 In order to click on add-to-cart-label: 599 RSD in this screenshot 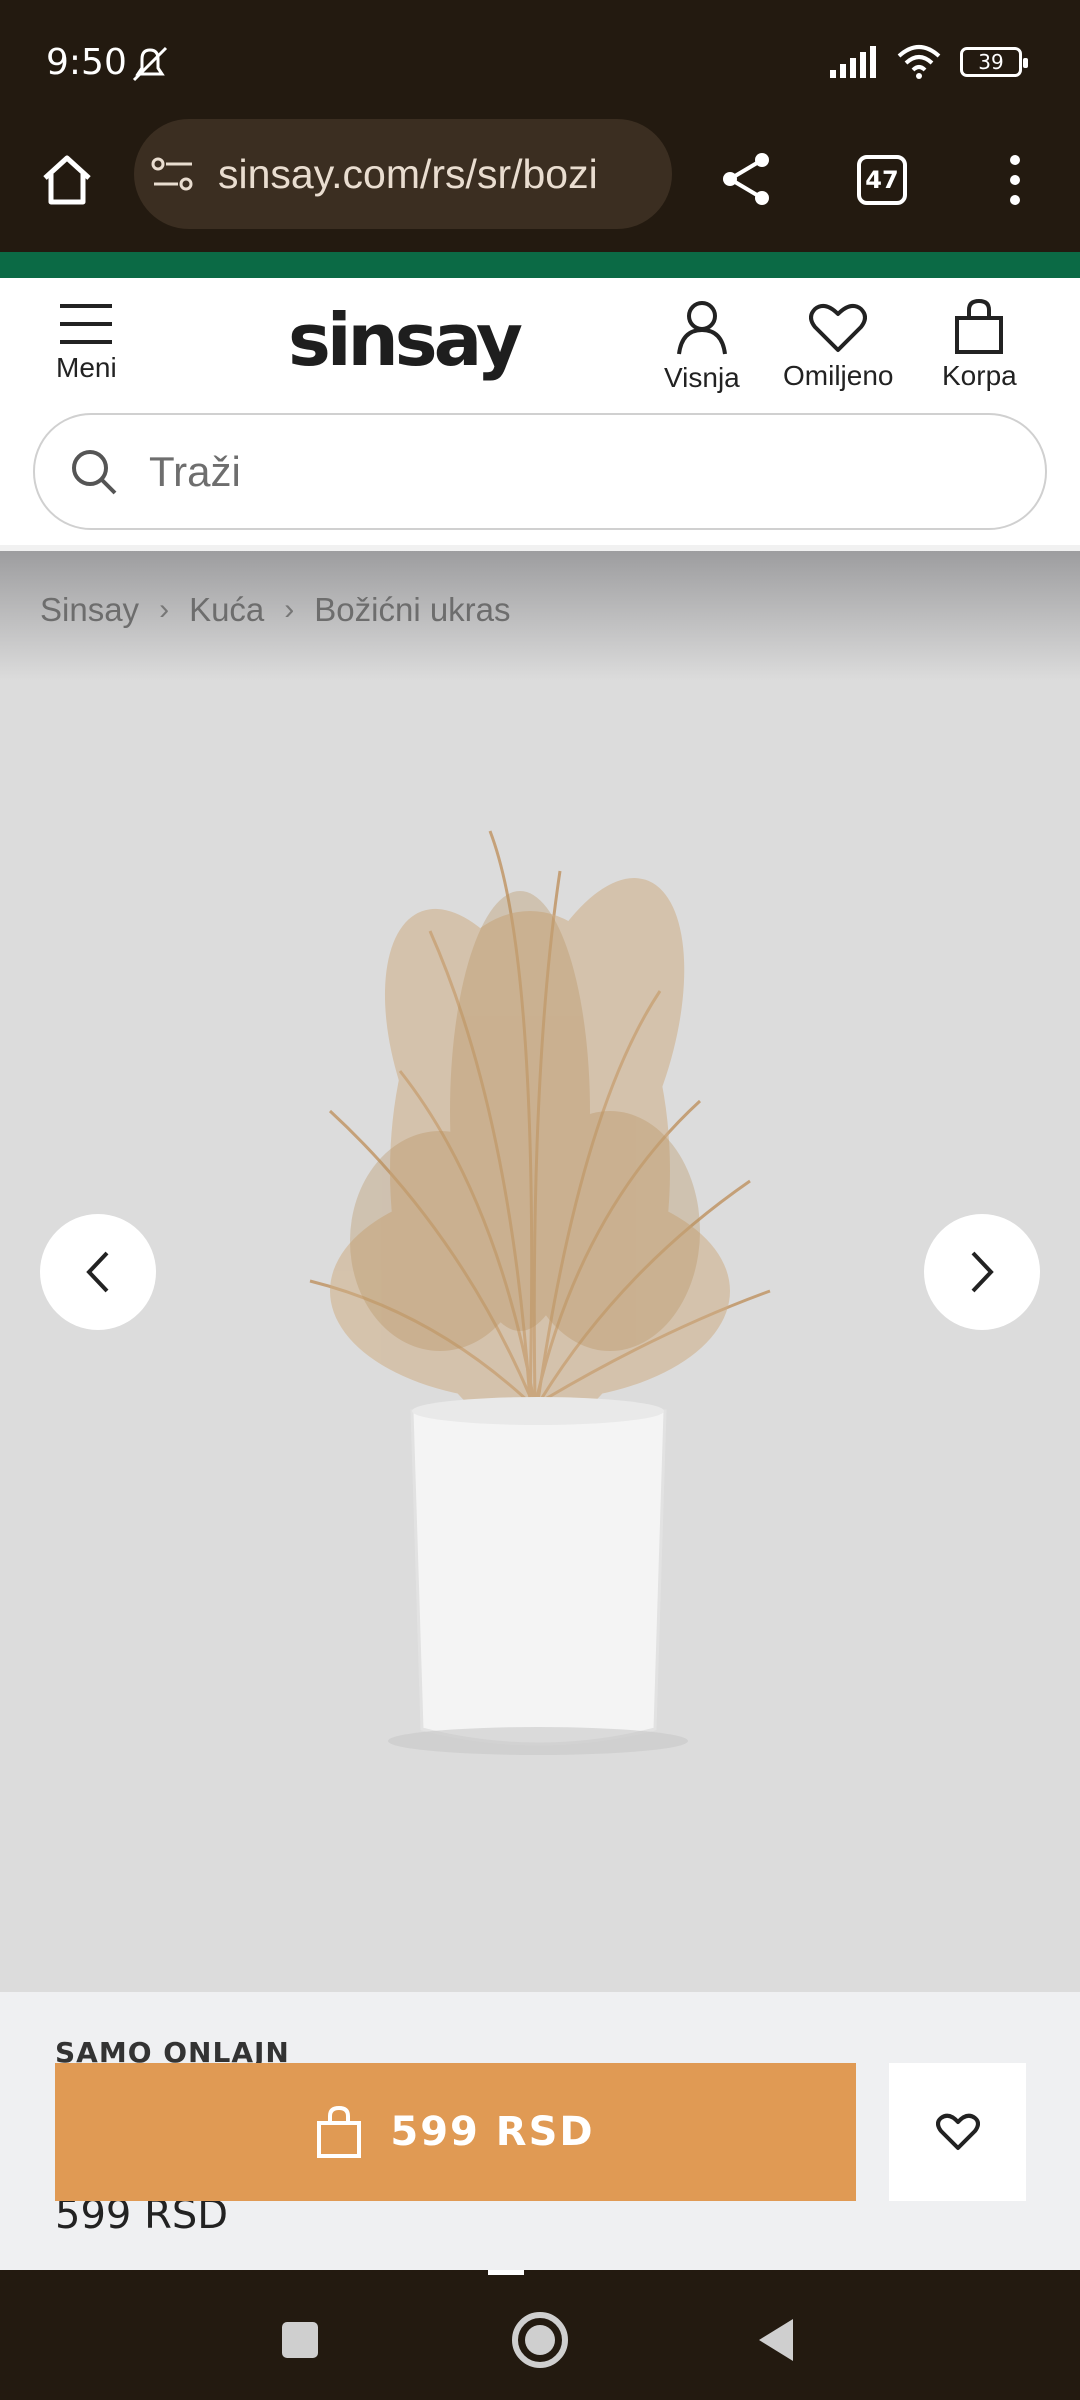, I will do `click(492, 2132)`.